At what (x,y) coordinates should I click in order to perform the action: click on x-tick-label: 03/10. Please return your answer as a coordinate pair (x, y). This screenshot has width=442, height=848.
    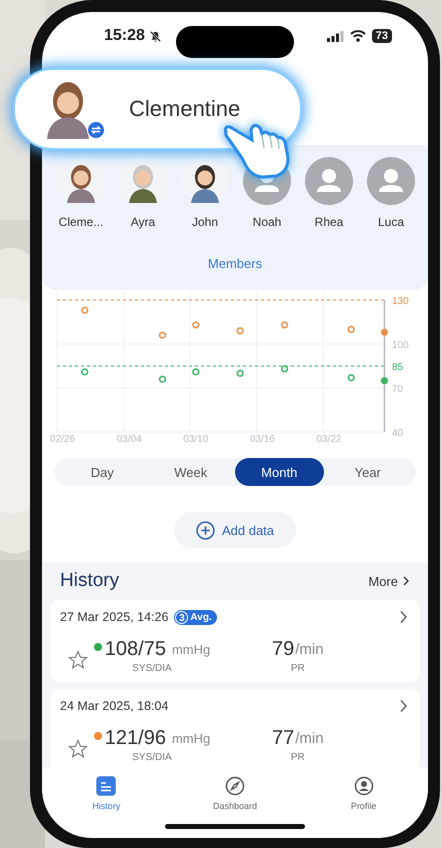
    Looking at the image, I should click on (196, 439).